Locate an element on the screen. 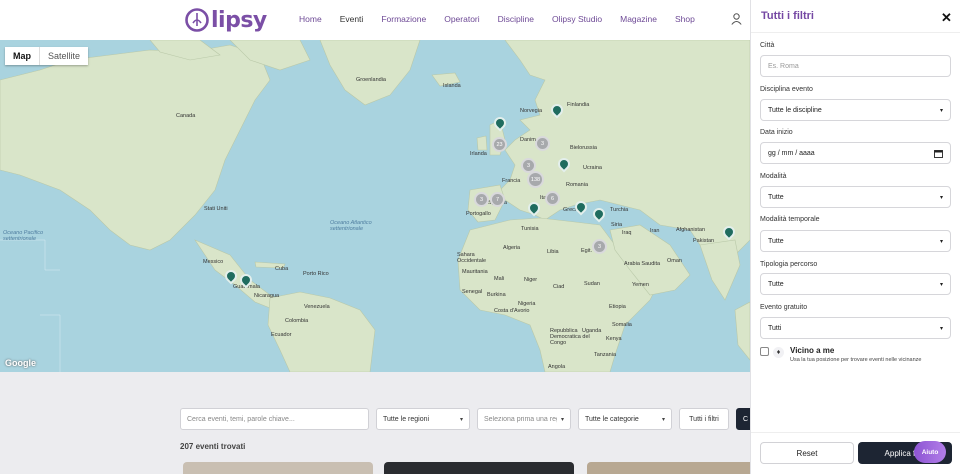 The image size is (960, 474). map-label: Sahara Occidentale is located at coordinates (472, 258).